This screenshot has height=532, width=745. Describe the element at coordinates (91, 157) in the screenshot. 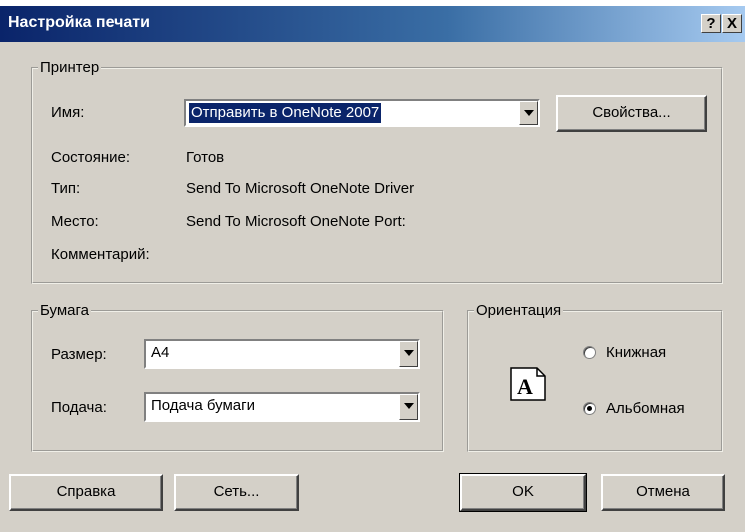

I see `status-label: Состояние:` at that location.